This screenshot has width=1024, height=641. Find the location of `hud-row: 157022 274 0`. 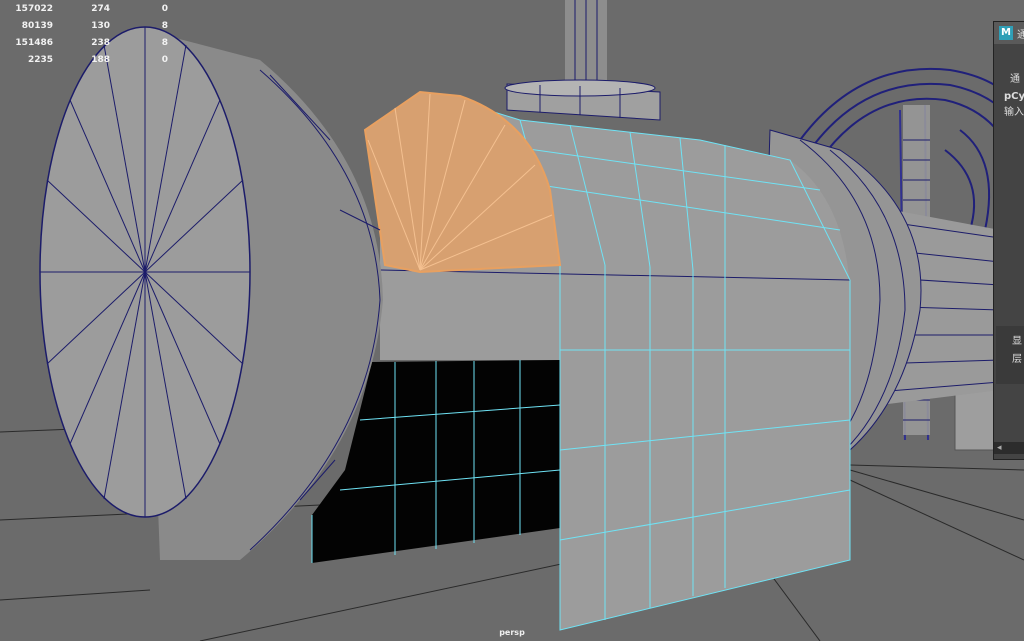

hud-row: 157022 274 0 is located at coordinates (90, 12).